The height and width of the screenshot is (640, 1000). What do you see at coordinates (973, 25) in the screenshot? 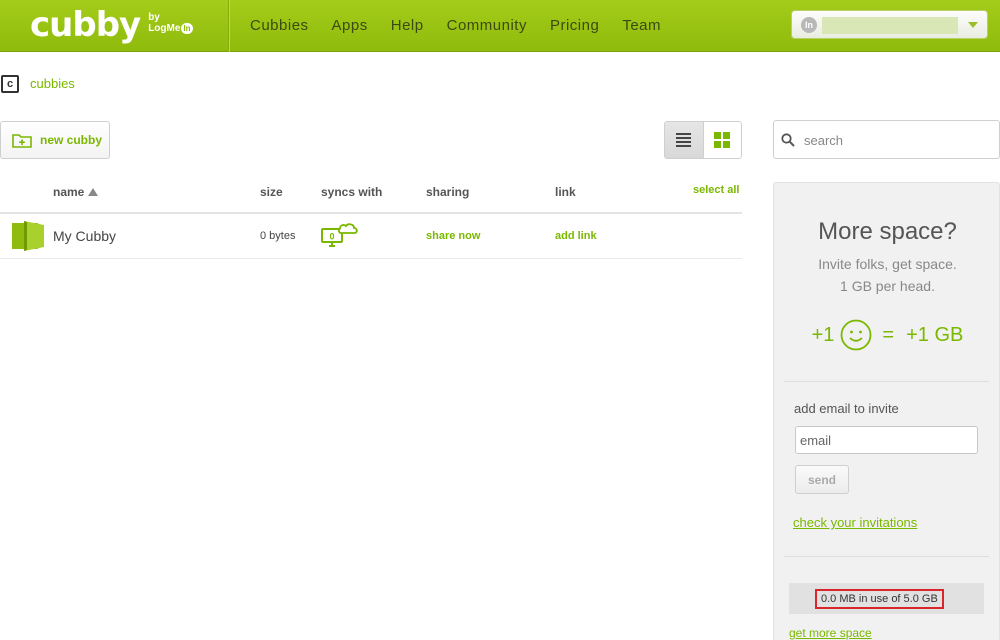
I see `chevron-down-icon` at bounding box center [973, 25].